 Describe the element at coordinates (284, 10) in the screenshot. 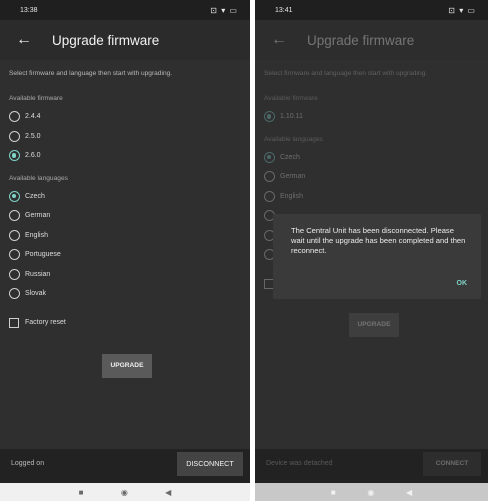

I see `status-time: 13:41` at that location.